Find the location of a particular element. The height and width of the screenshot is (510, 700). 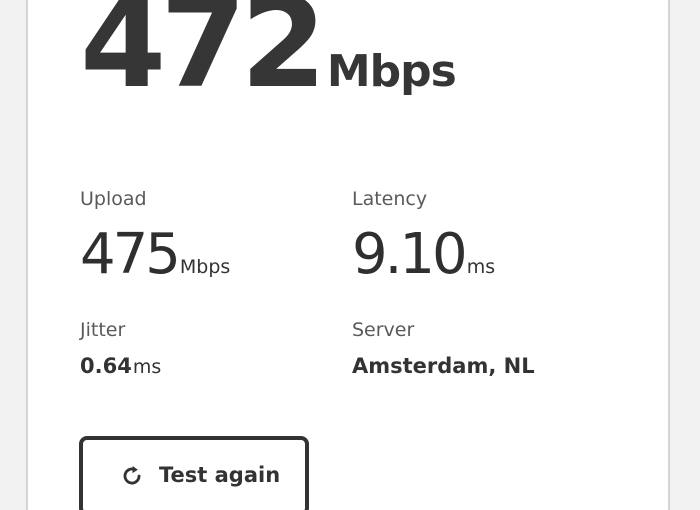

upload-value: 475 is located at coordinates (130, 254).